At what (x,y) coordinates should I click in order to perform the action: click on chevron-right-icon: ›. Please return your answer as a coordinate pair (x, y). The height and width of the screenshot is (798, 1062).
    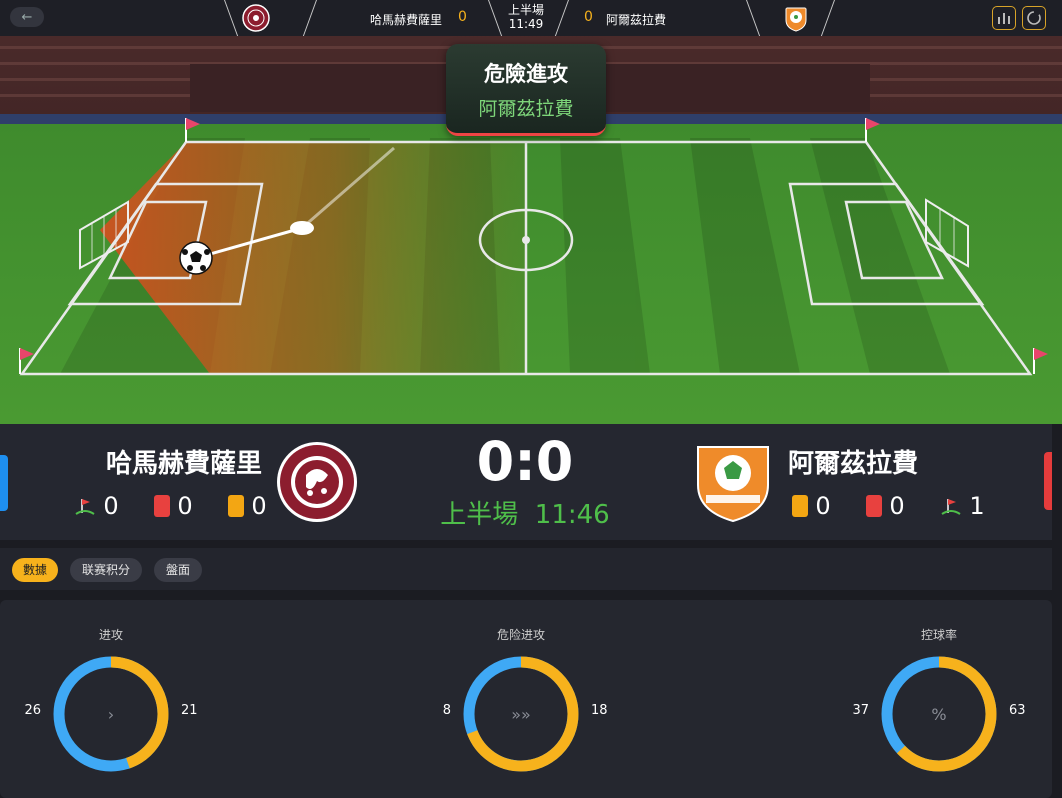
    Looking at the image, I should click on (111, 714).